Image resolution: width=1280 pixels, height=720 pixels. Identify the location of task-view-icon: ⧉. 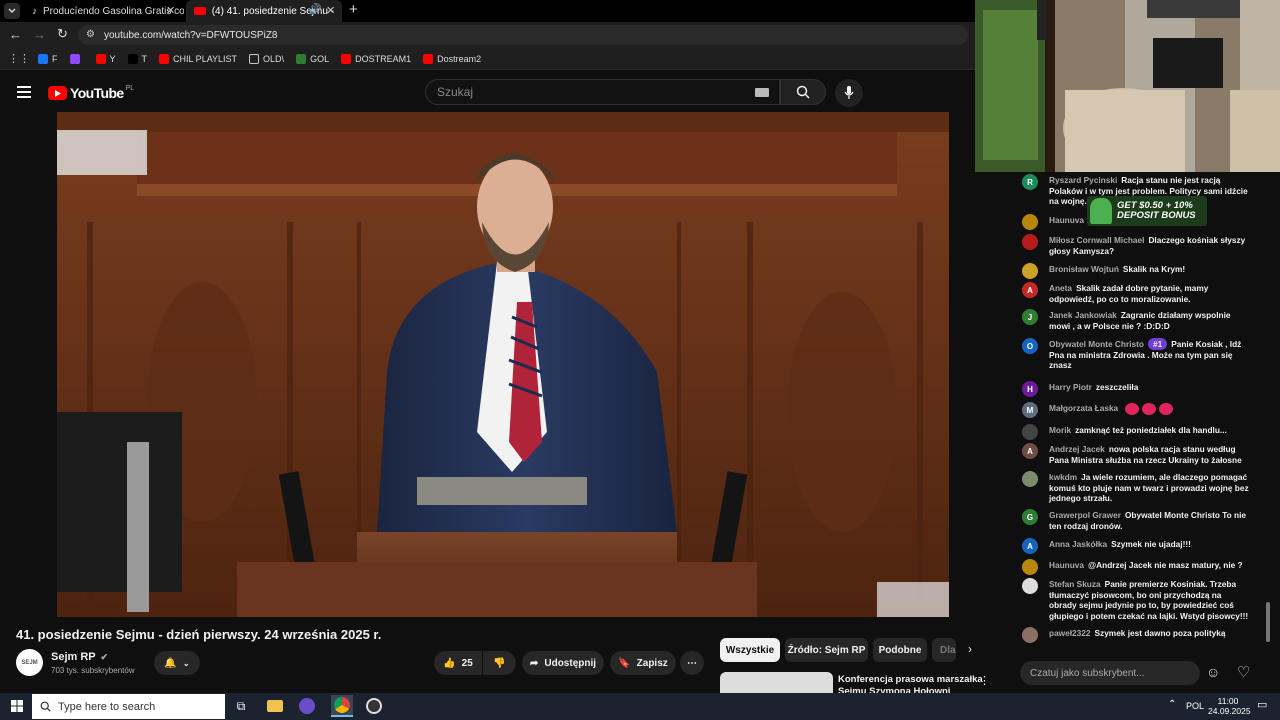
(241, 706).